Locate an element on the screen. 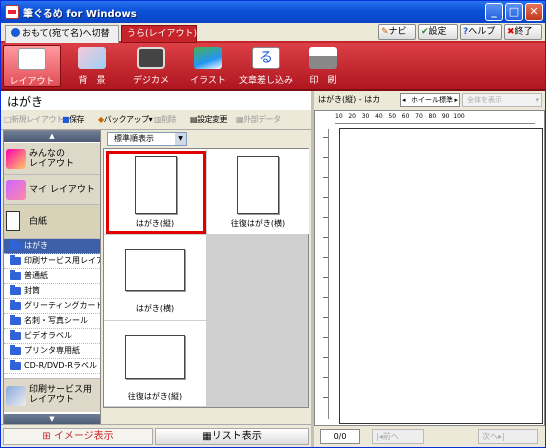 This screenshot has width=546, height=448. mode-label: デジカメ is located at coordinates (150, 81).